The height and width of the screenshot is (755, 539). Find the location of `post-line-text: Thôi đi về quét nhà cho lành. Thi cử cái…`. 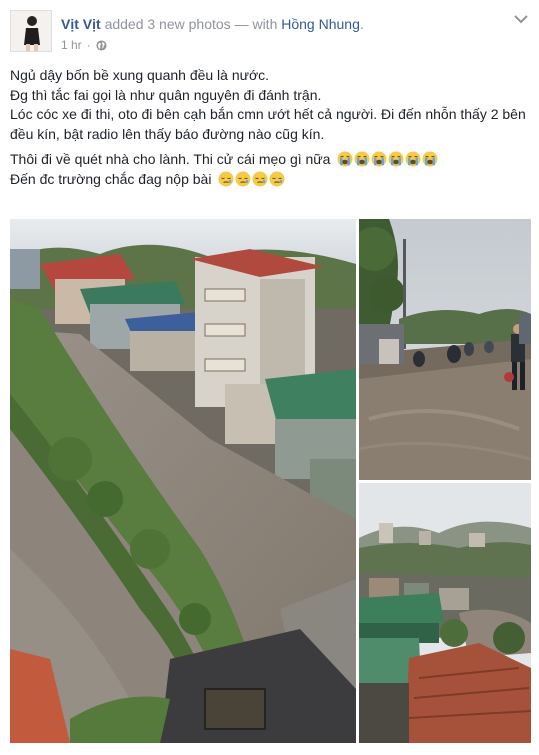

post-line-text: Thôi đi về quét nhà cho lành. Thi cử cái… is located at coordinates (170, 159).